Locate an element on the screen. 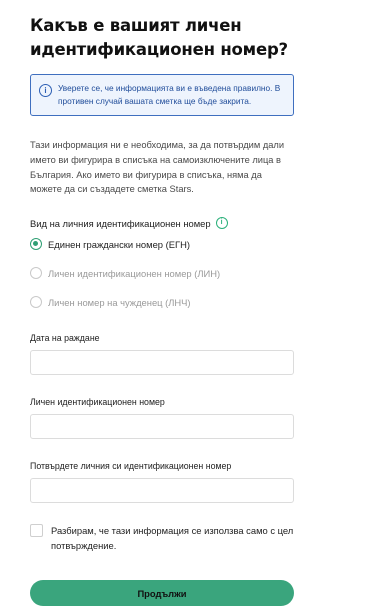 The width and height of the screenshot is (377, 606). id-number-input is located at coordinates (162, 427).